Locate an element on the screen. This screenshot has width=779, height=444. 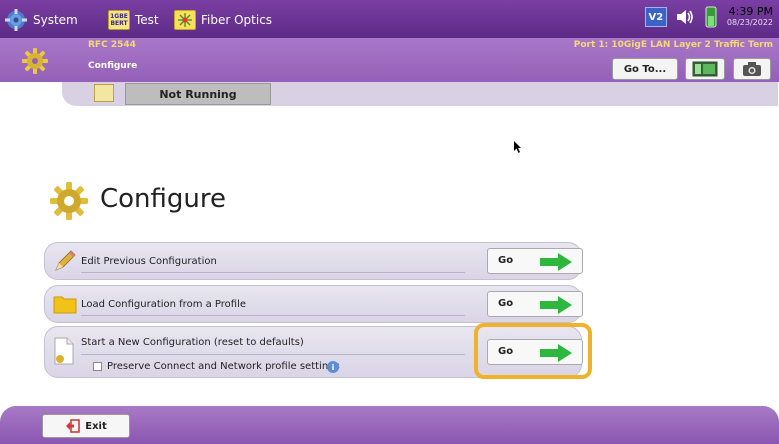
option-edit-previous: Edit Previous Configuration Go is located at coordinates (313, 261).